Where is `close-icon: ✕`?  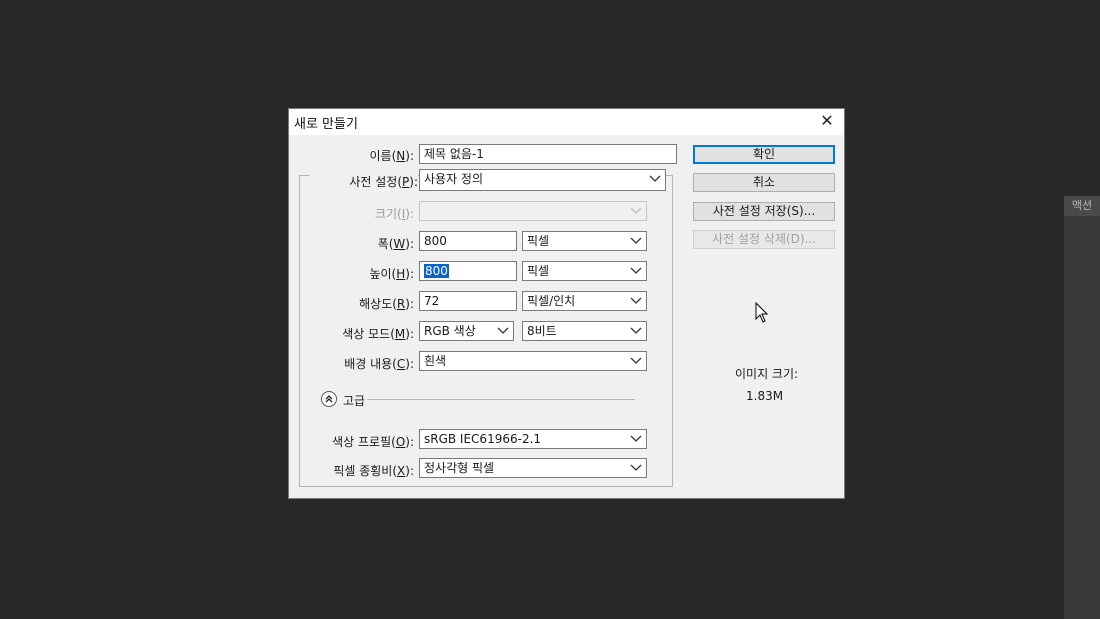 close-icon: ✕ is located at coordinates (827, 120).